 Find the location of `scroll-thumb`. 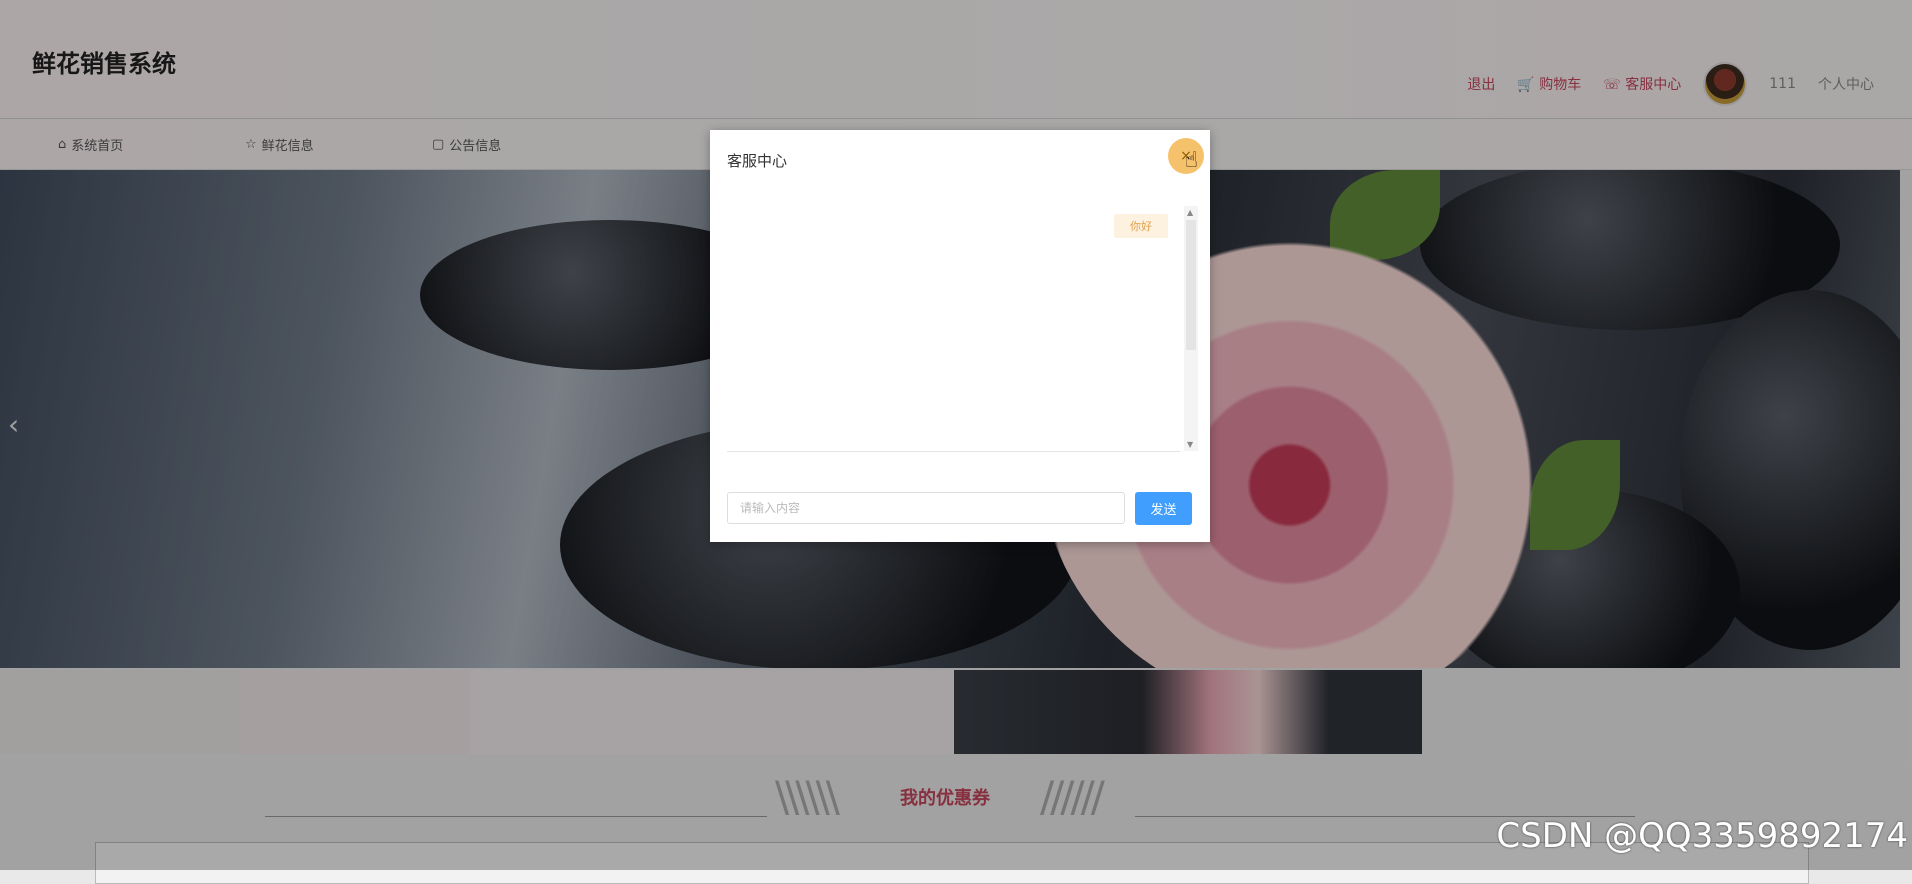

scroll-thumb is located at coordinates (1191, 285).